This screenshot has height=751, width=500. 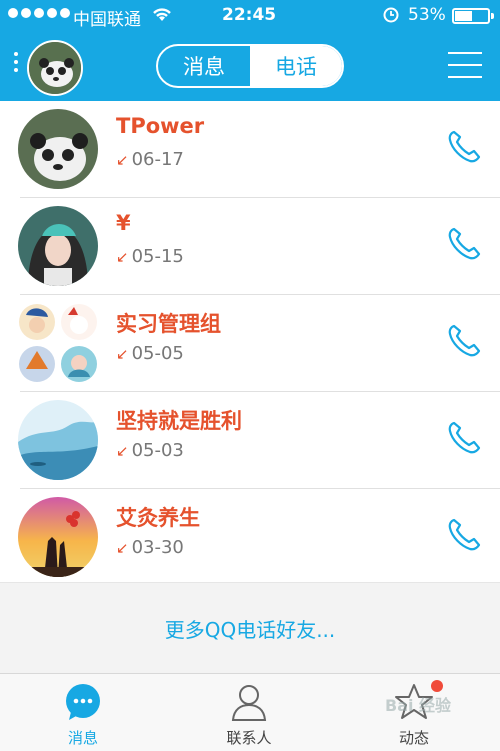 What do you see at coordinates (437, 686) in the screenshot?
I see `notification-badge` at bounding box center [437, 686].